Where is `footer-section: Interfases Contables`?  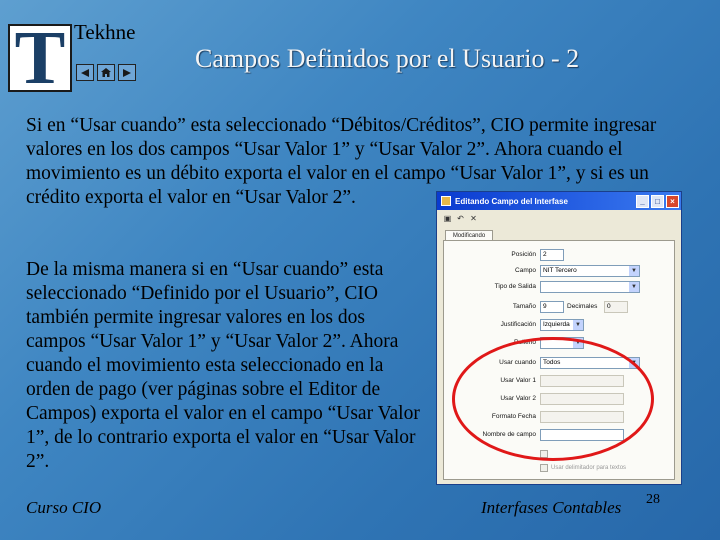 footer-section: Interfases Contables is located at coordinates (551, 507).